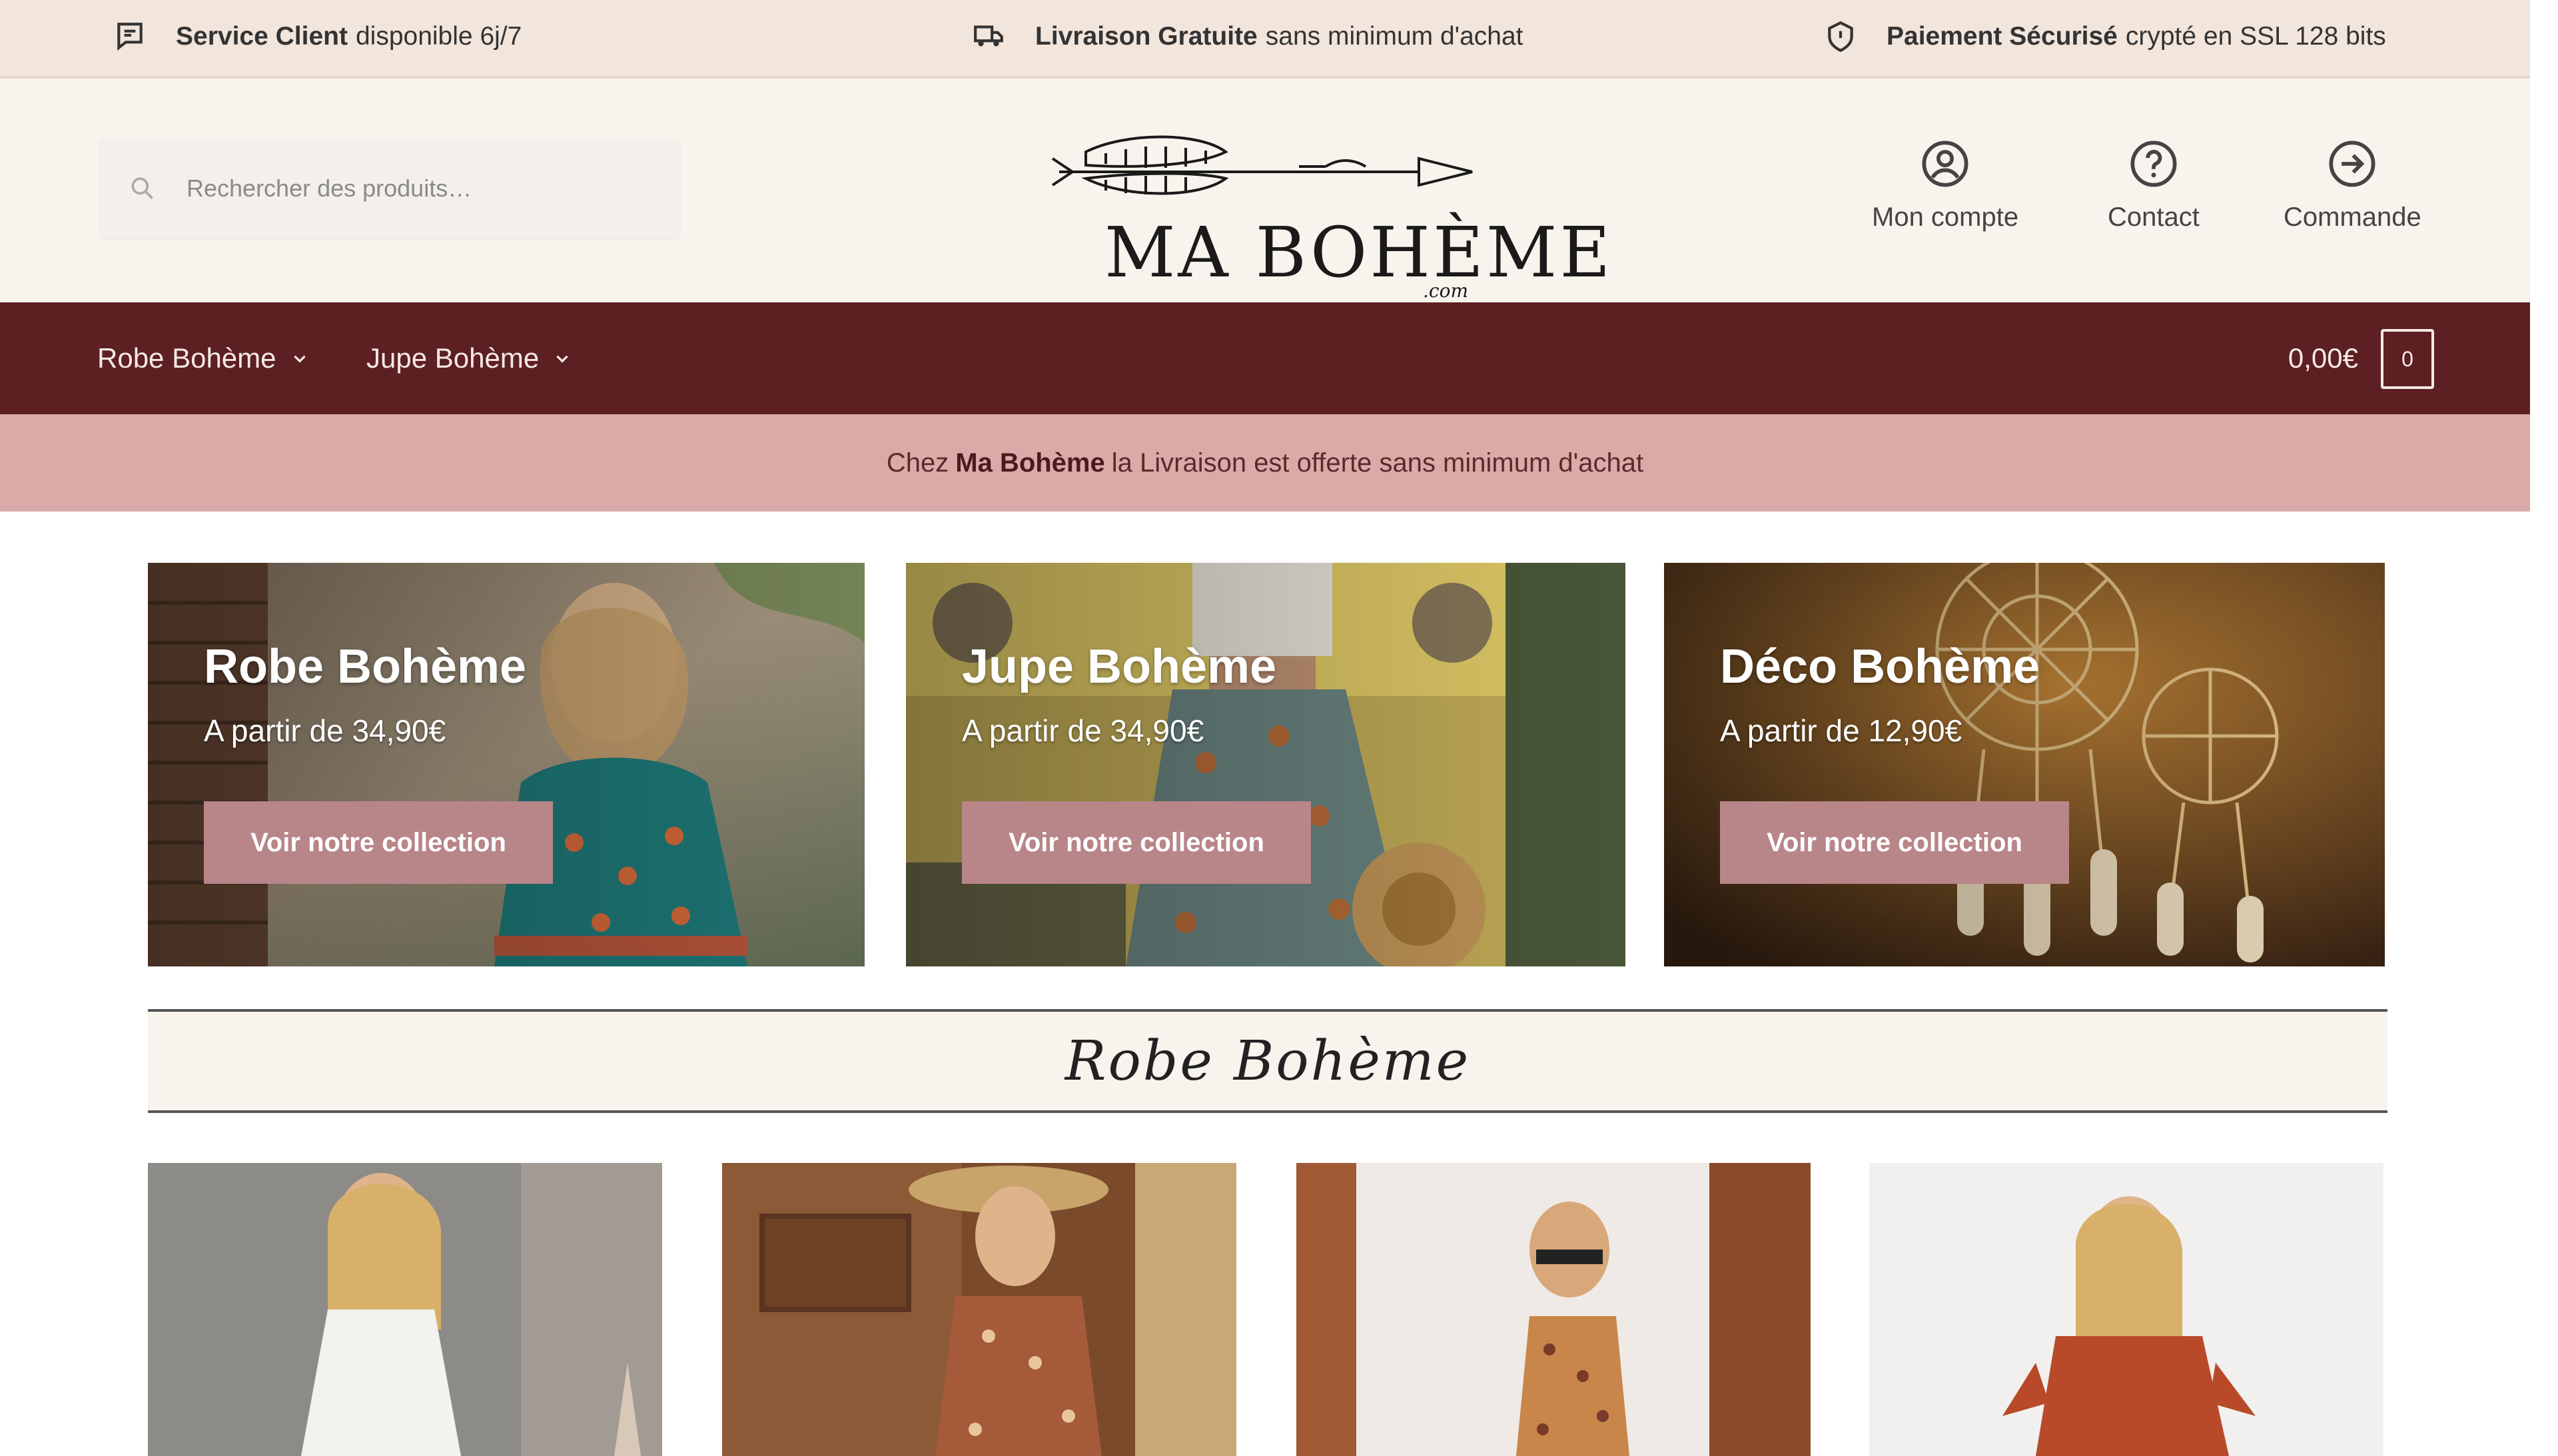 The width and height of the screenshot is (2558, 1456). What do you see at coordinates (1945, 164) in the screenshot?
I see `user-icon` at bounding box center [1945, 164].